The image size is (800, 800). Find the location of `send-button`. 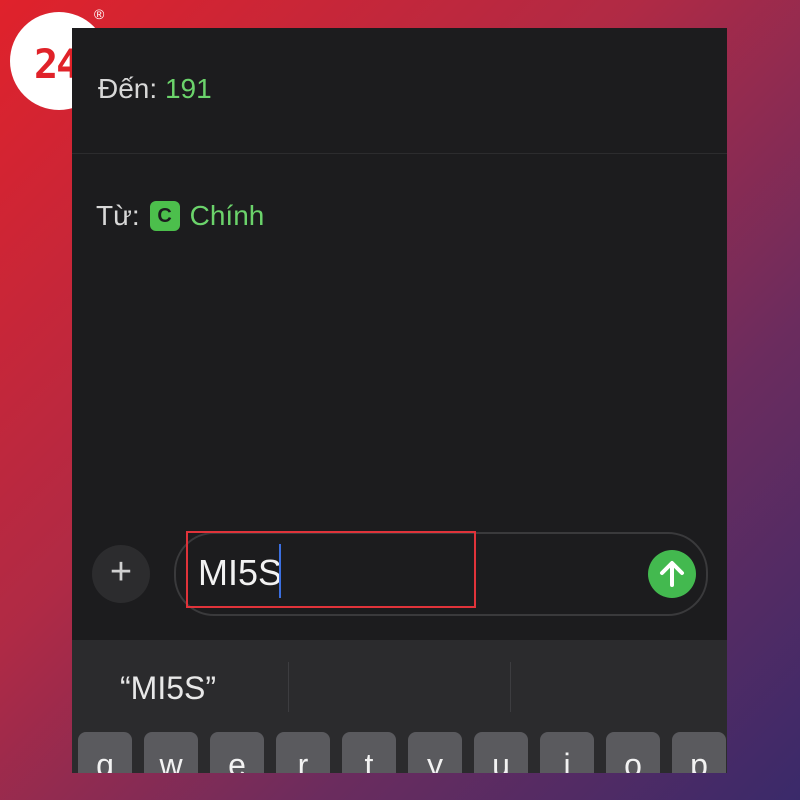

send-button is located at coordinates (672, 574).